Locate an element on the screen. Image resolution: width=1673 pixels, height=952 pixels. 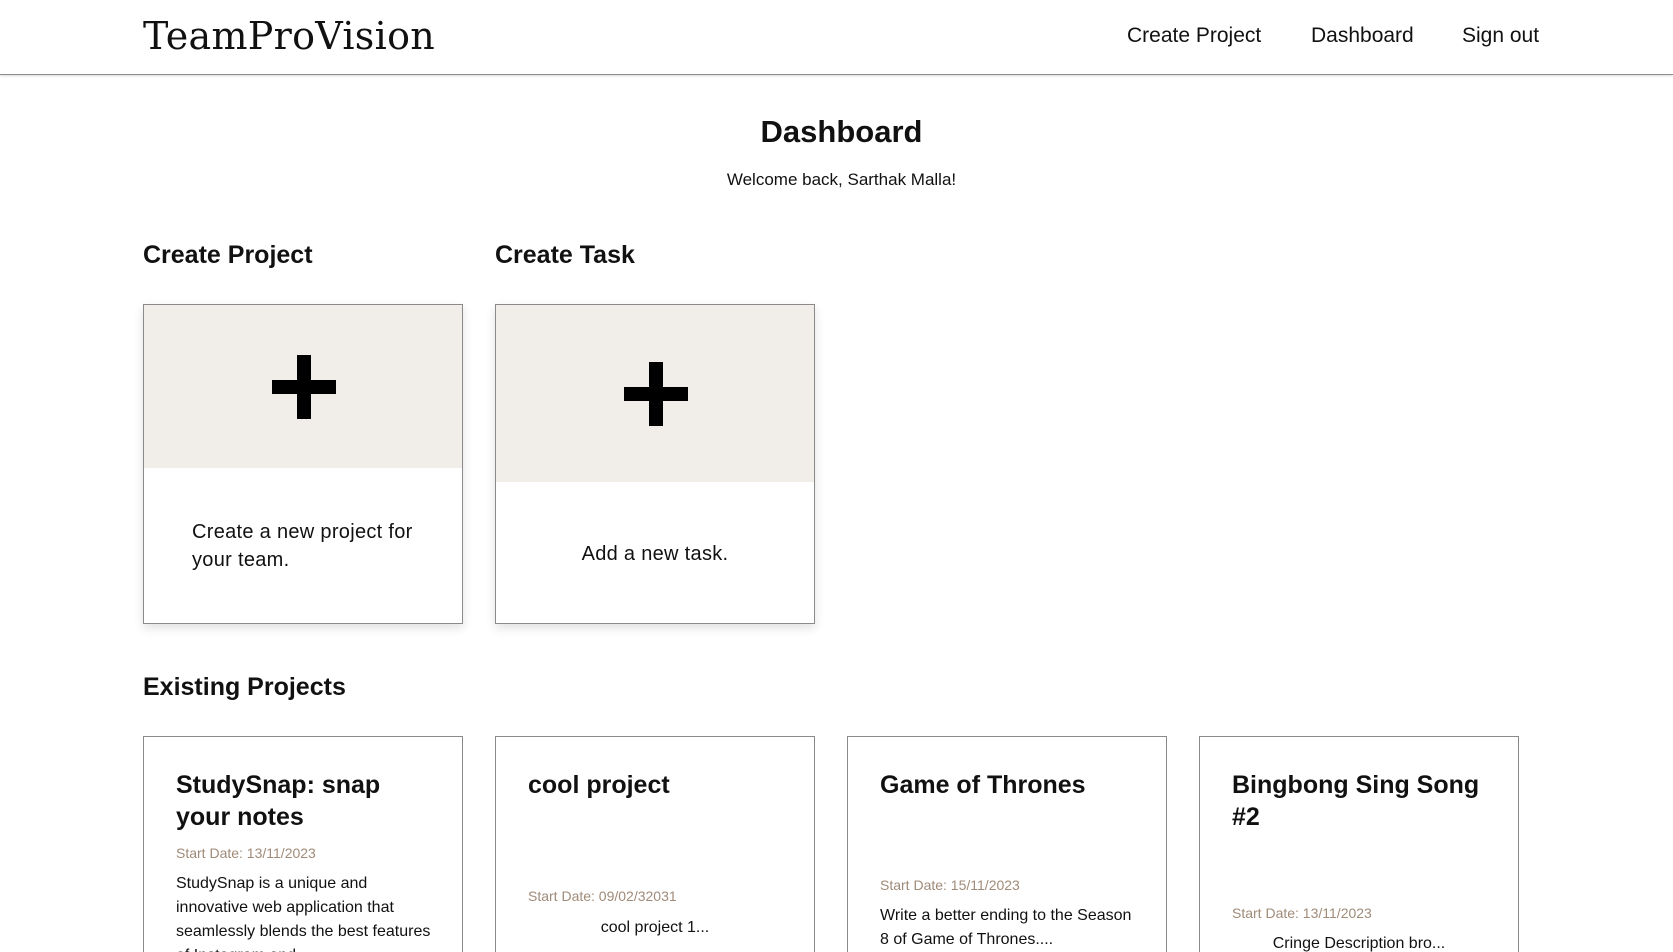
project-title: cool project is located at coordinates (599, 785).